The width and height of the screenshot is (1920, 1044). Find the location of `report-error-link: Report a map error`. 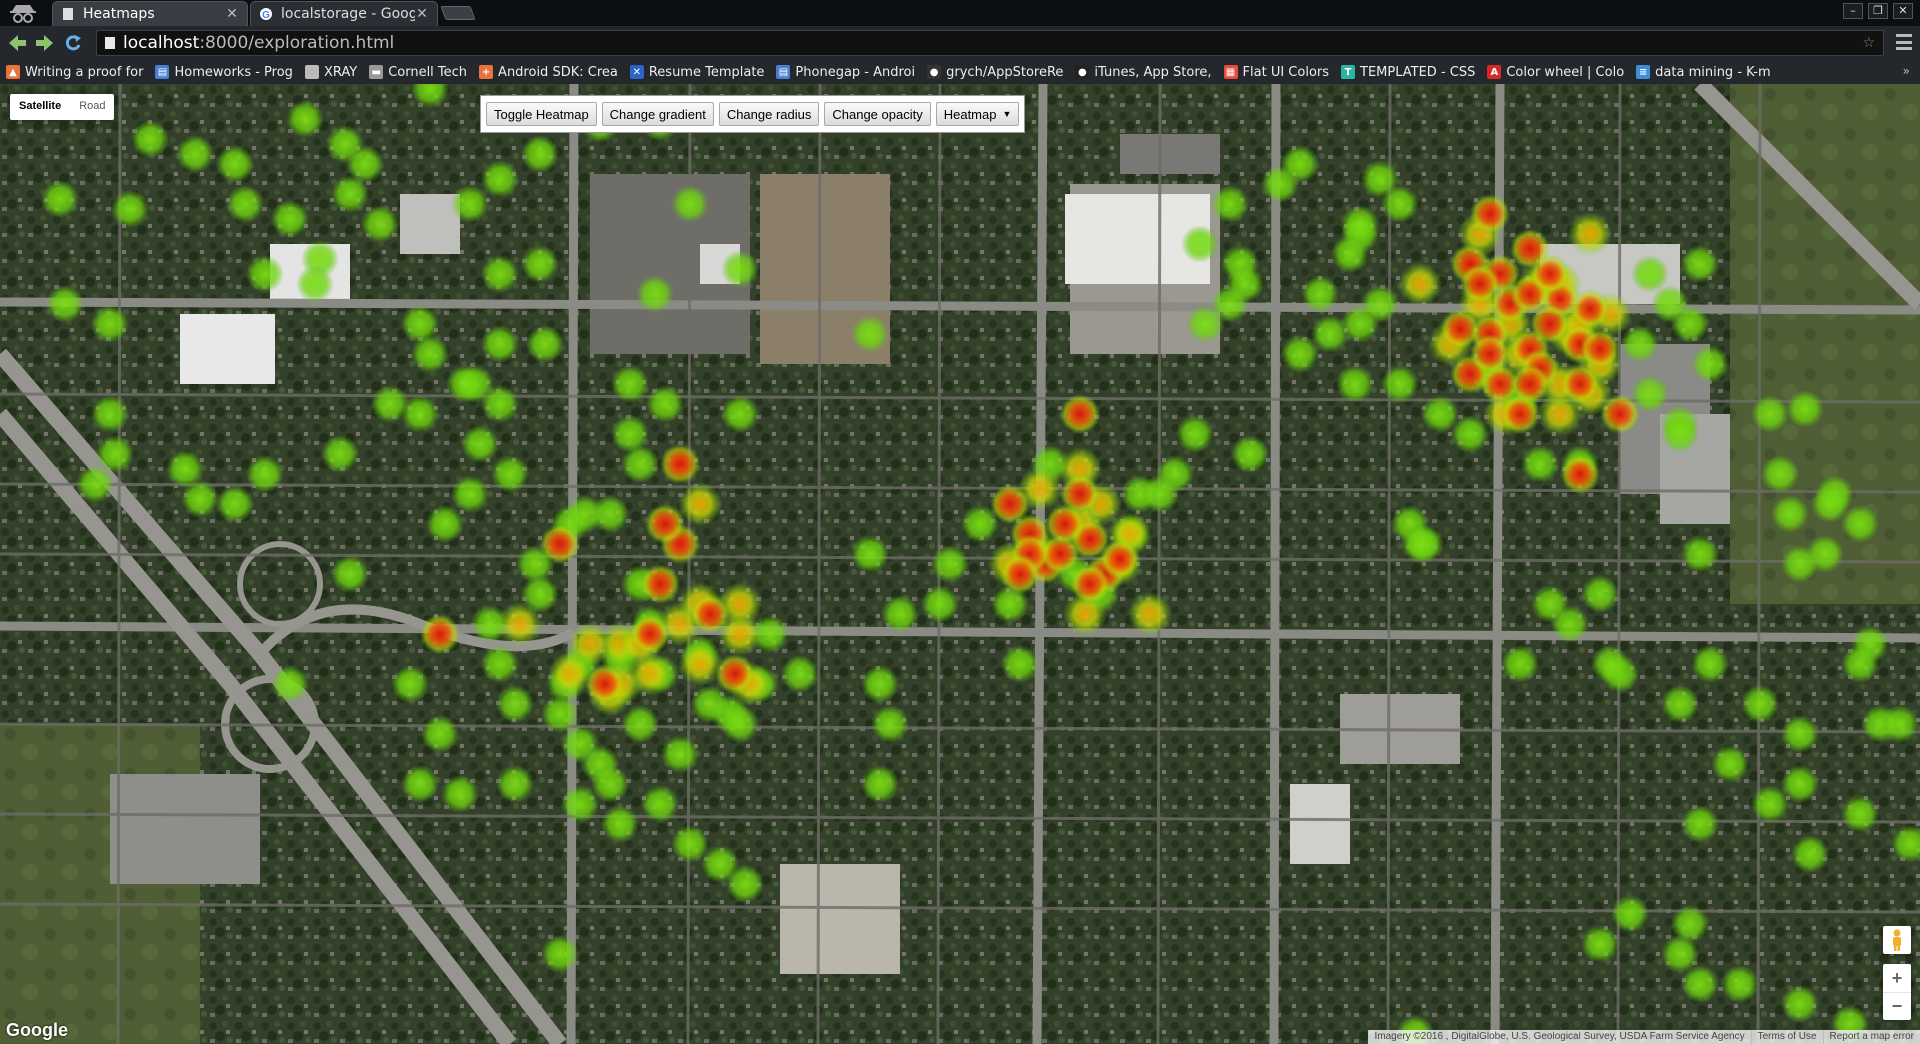

report-error-link: Report a map error is located at coordinates (1871, 1037).